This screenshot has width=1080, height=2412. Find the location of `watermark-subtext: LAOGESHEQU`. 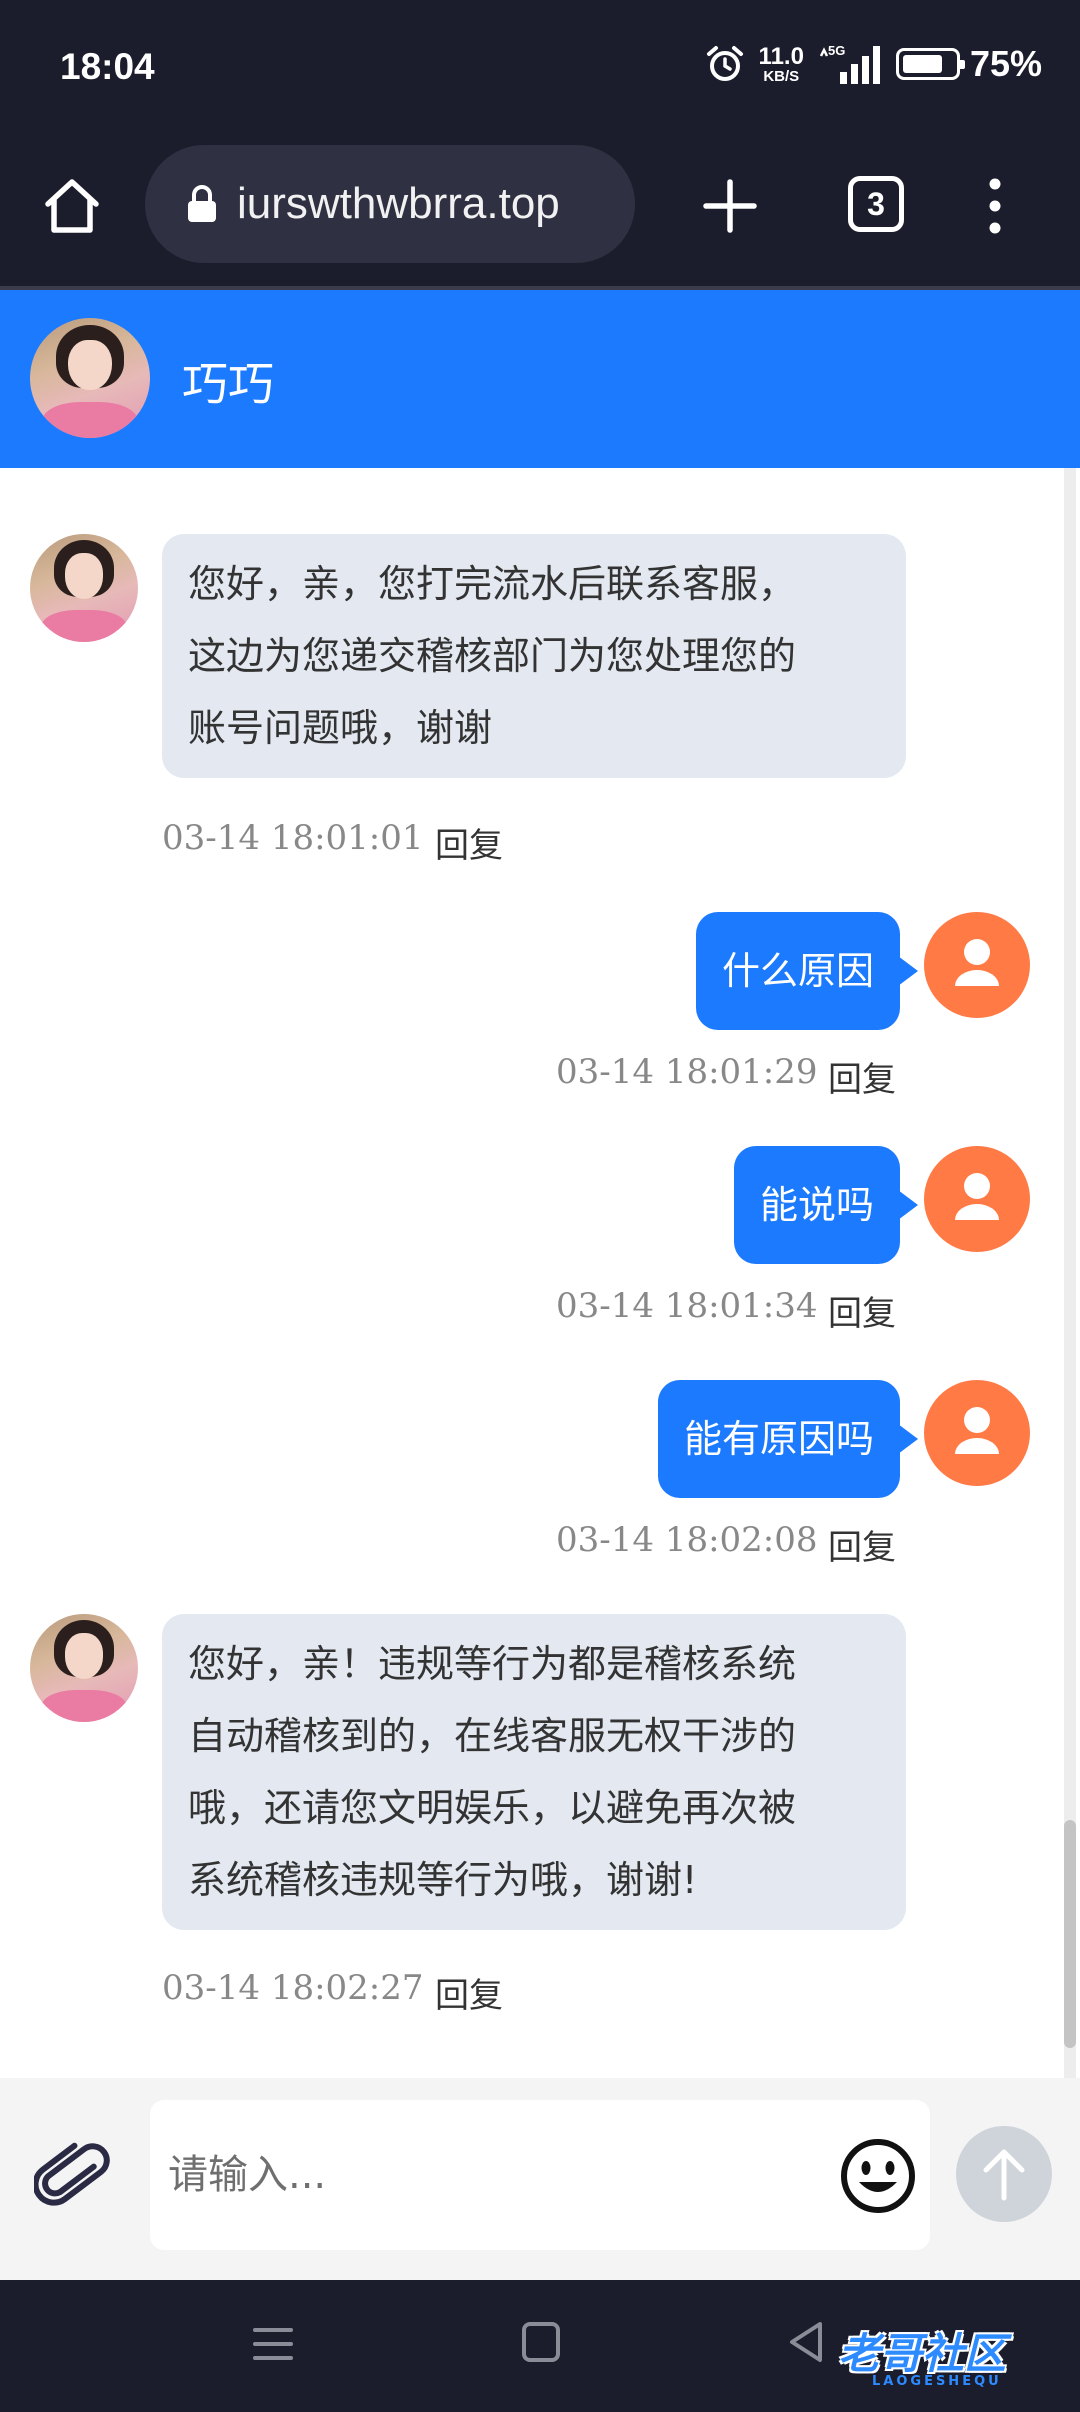

watermark-subtext: LAOGESHEQU is located at coordinates (937, 2381).